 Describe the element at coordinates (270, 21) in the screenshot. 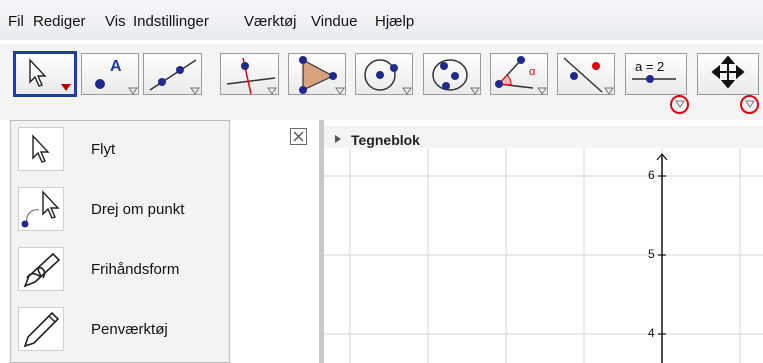

I see `menu-tools: Værktøj` at that location.